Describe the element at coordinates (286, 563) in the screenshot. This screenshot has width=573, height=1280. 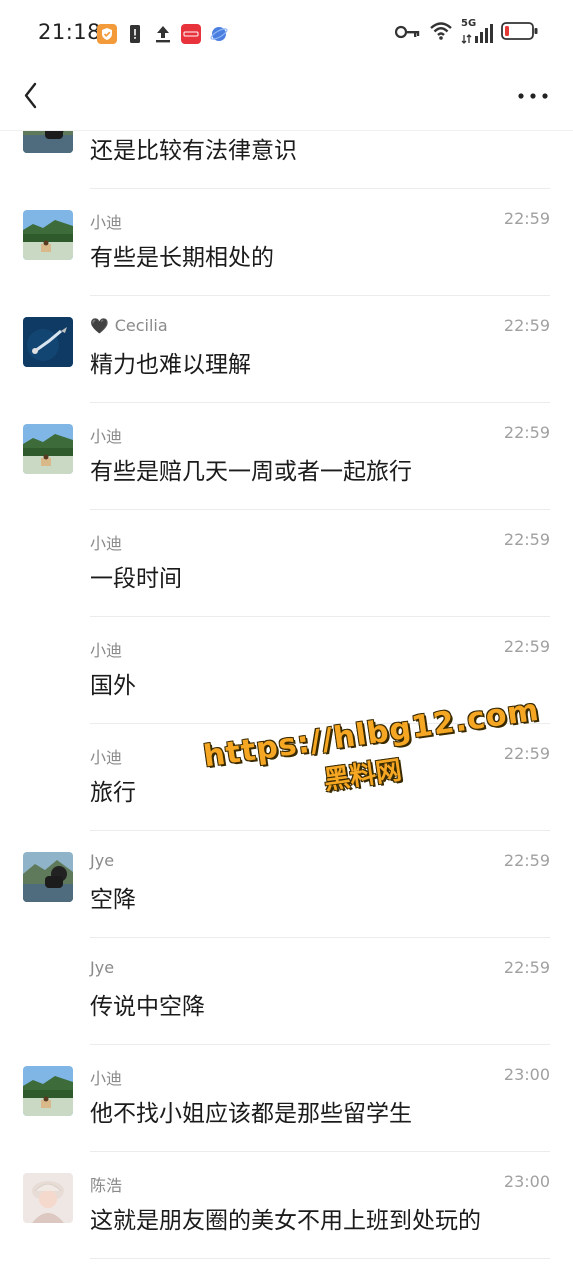
I see `message-row: 小迪 22:59 一段时间` at that location.